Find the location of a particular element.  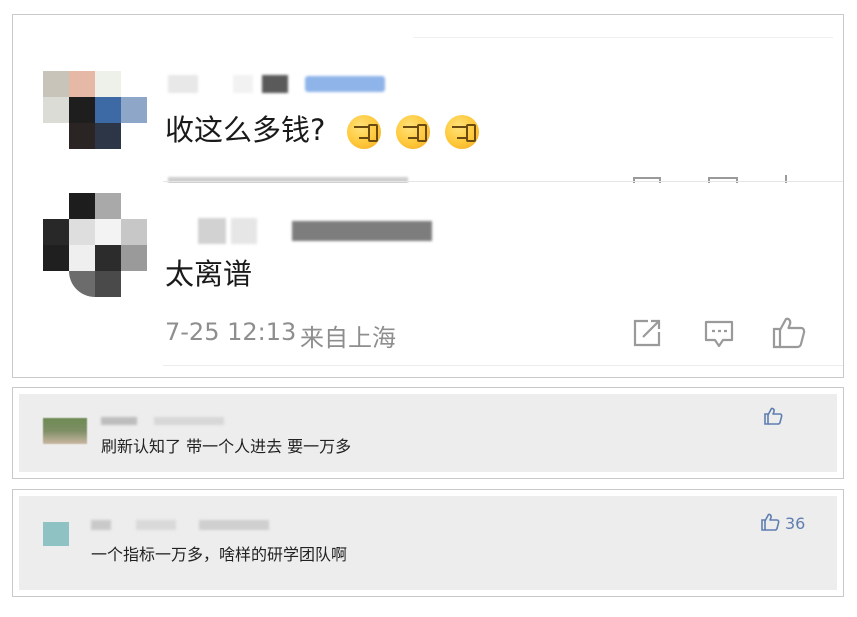

comment-location: 来自上海 is located at coordinates (348, 338).